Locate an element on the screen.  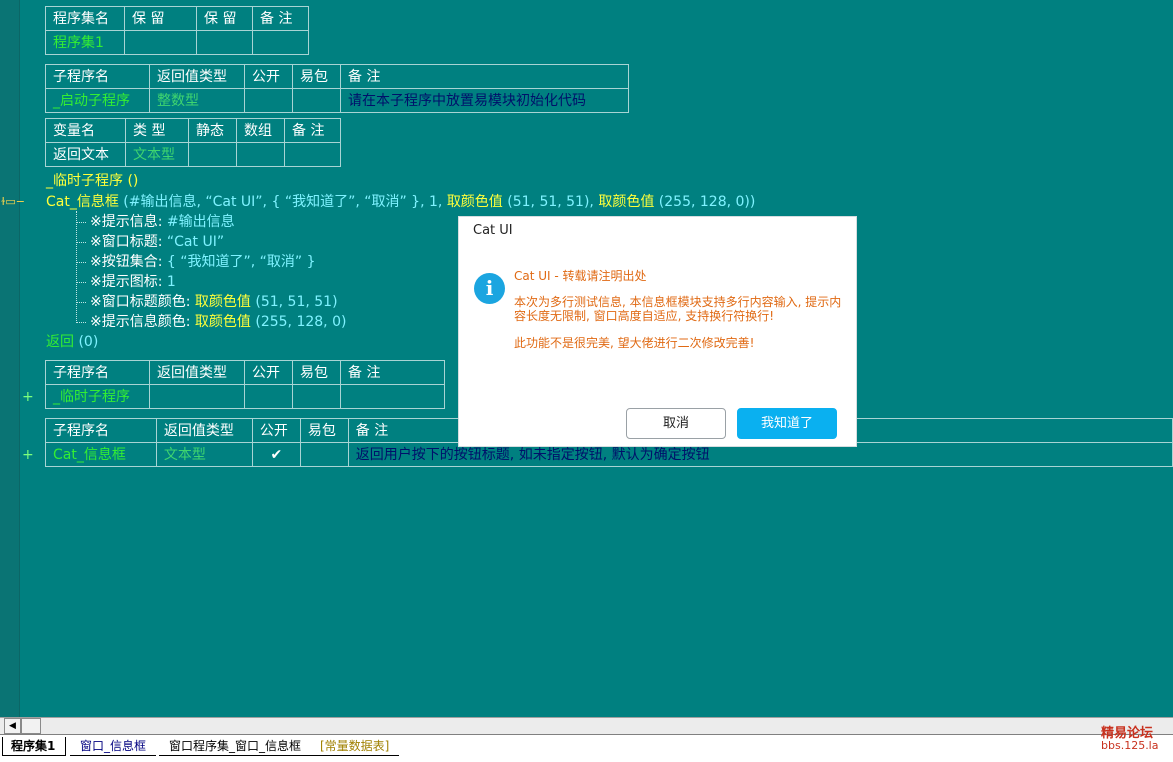
cancel-button: 取消 is located at coordinates (676, 423).